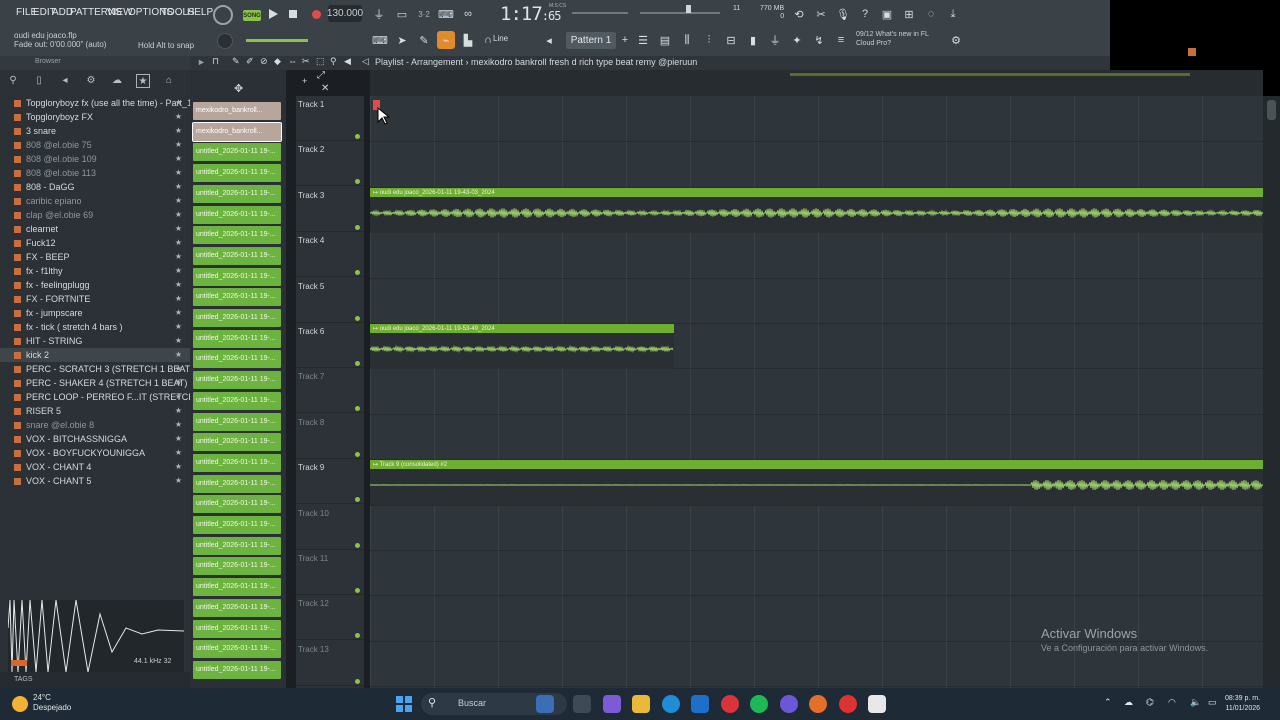 This screenshot has width=1280, height=720. Describe the element at coordinates (468, 40) in the screenshot. I see `stamp-icon: ▙` at that location.